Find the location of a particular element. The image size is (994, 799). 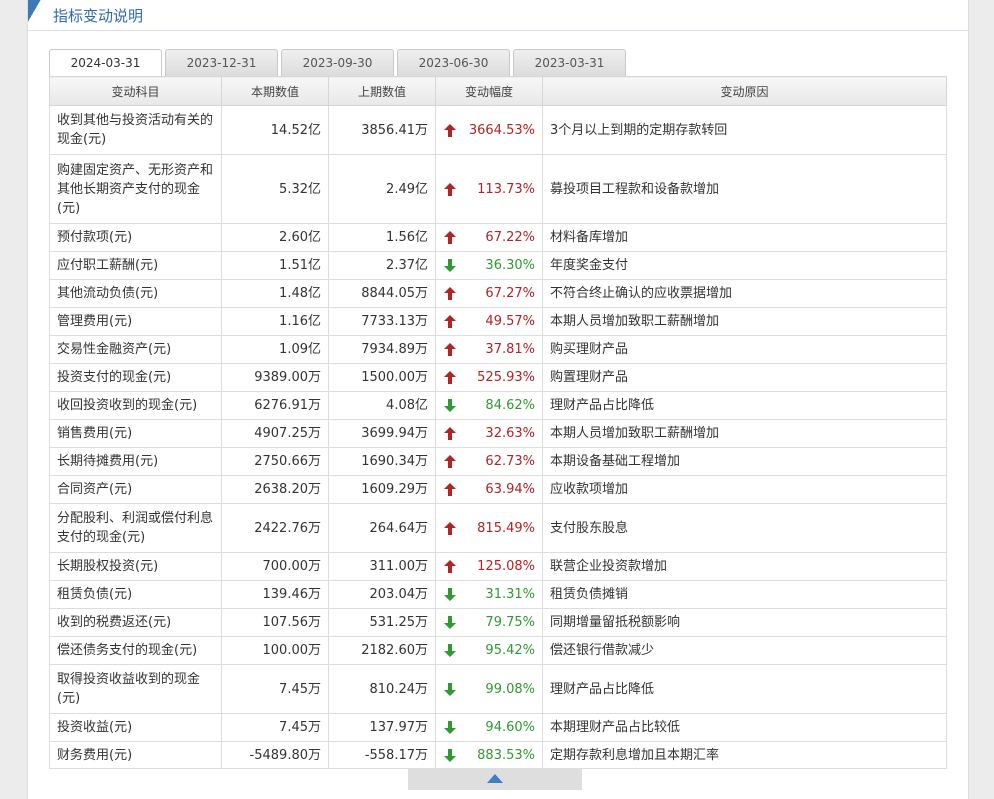

expand-toggle-button is located at coordinates (495, 779).